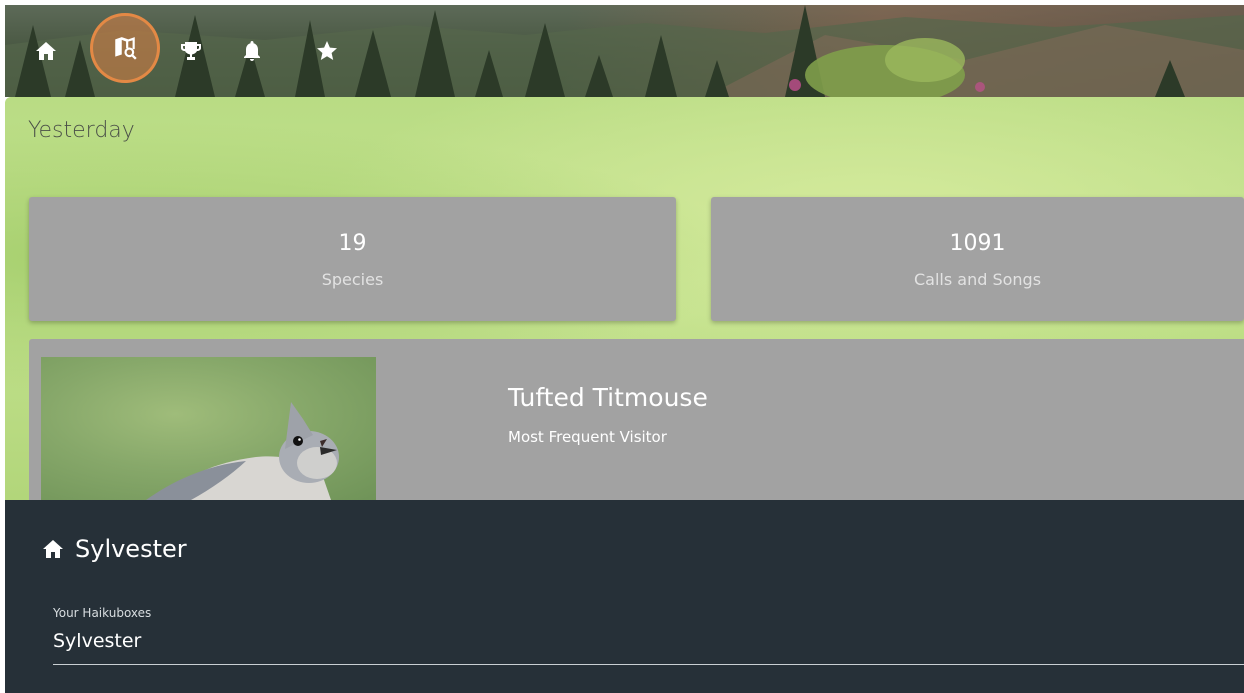 Image resolution: width=1244 pixels, height=693 pixels. What do you see at coordinates (977, 279) in the screenshot?
I see `calls-count-label: Calls and Songs` at bounding box center [977, 279].